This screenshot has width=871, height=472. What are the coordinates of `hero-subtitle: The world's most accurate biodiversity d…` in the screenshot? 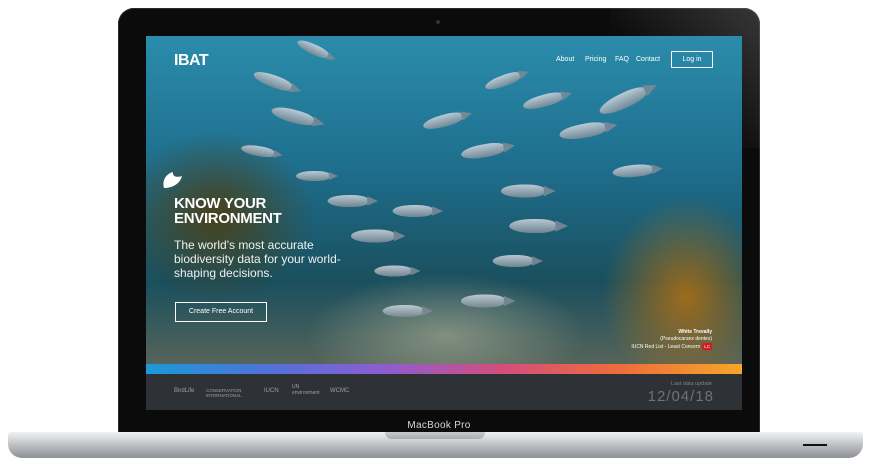 It's located at (257, 259).